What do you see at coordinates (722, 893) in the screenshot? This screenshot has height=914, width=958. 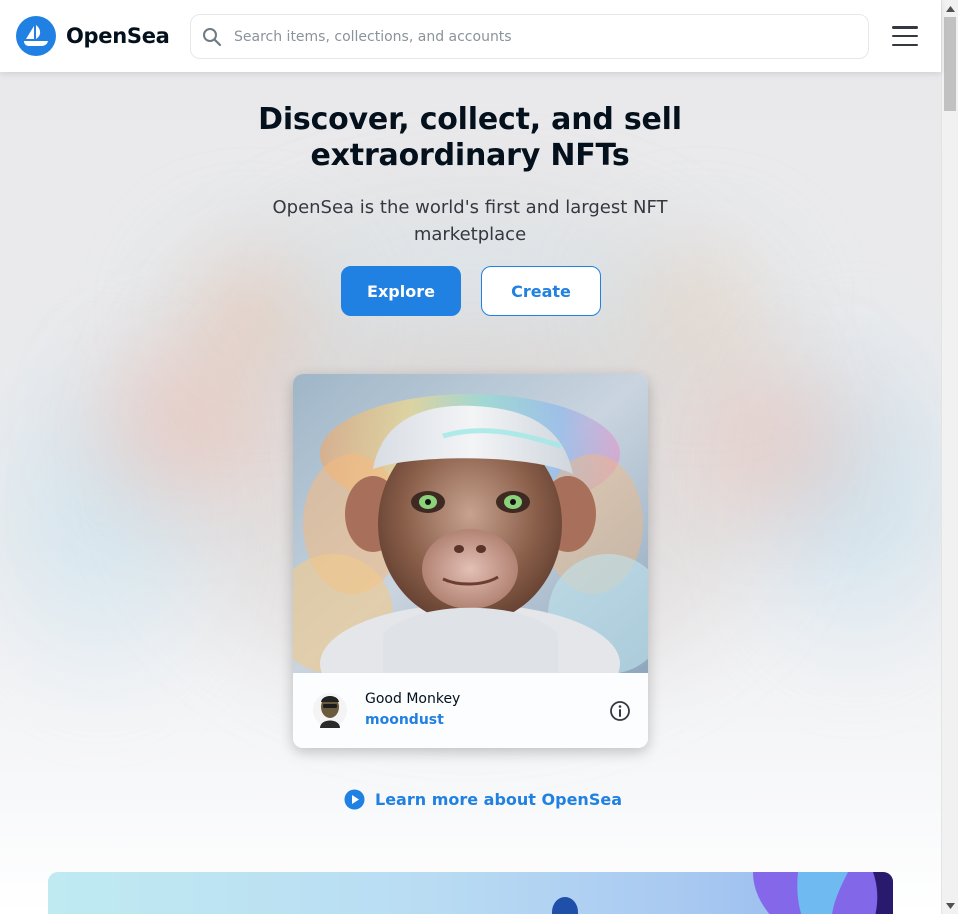 I see `promo-banner-art` at bounding box center [722, 893].